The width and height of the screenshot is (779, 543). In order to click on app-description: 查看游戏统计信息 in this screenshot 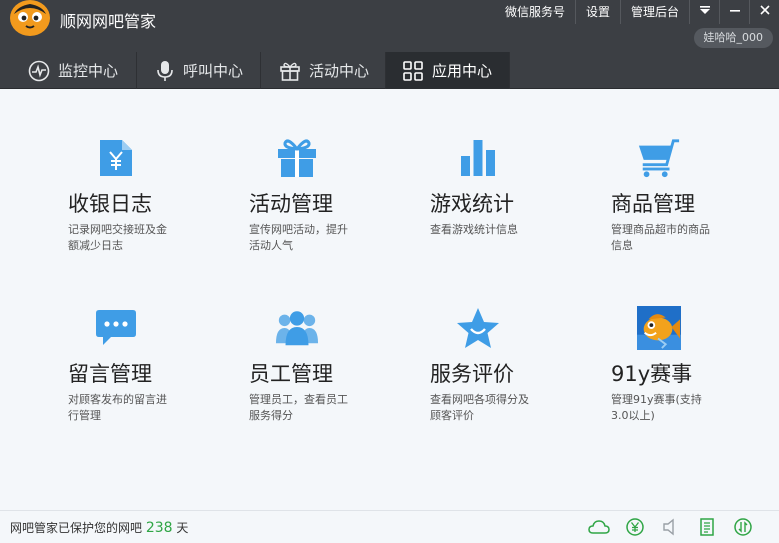, I will do `click(474, 229)`.